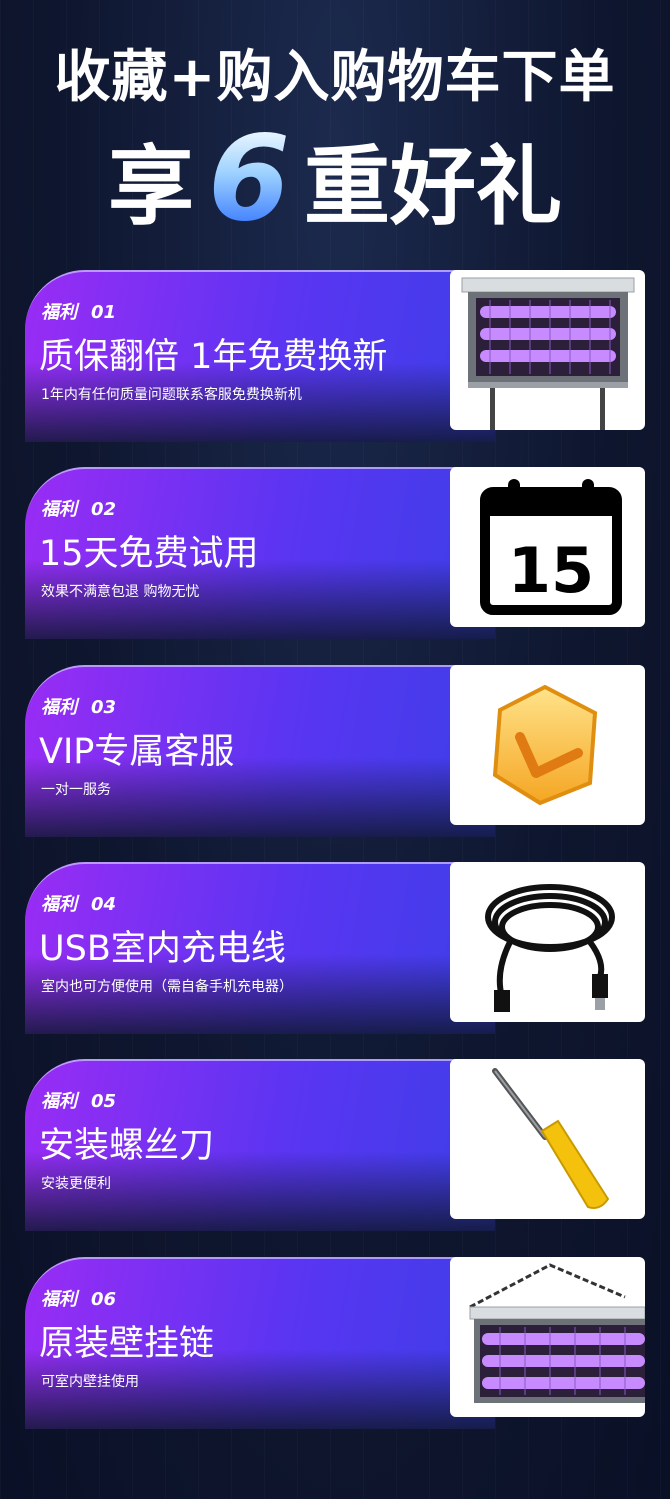 Image resolution: width=670 pixels, height=1499 pixels. What do you see at coordinates (78, 311) in the screenshot?
I see `benefit-label: 福利 01` at bounding box center [78, 311].